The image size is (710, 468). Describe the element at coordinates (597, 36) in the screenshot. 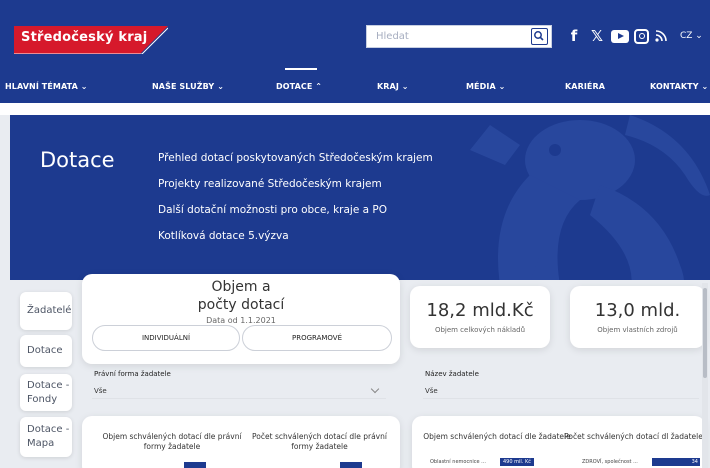

I see `x-twitter-icon: 𝕏` at that location.